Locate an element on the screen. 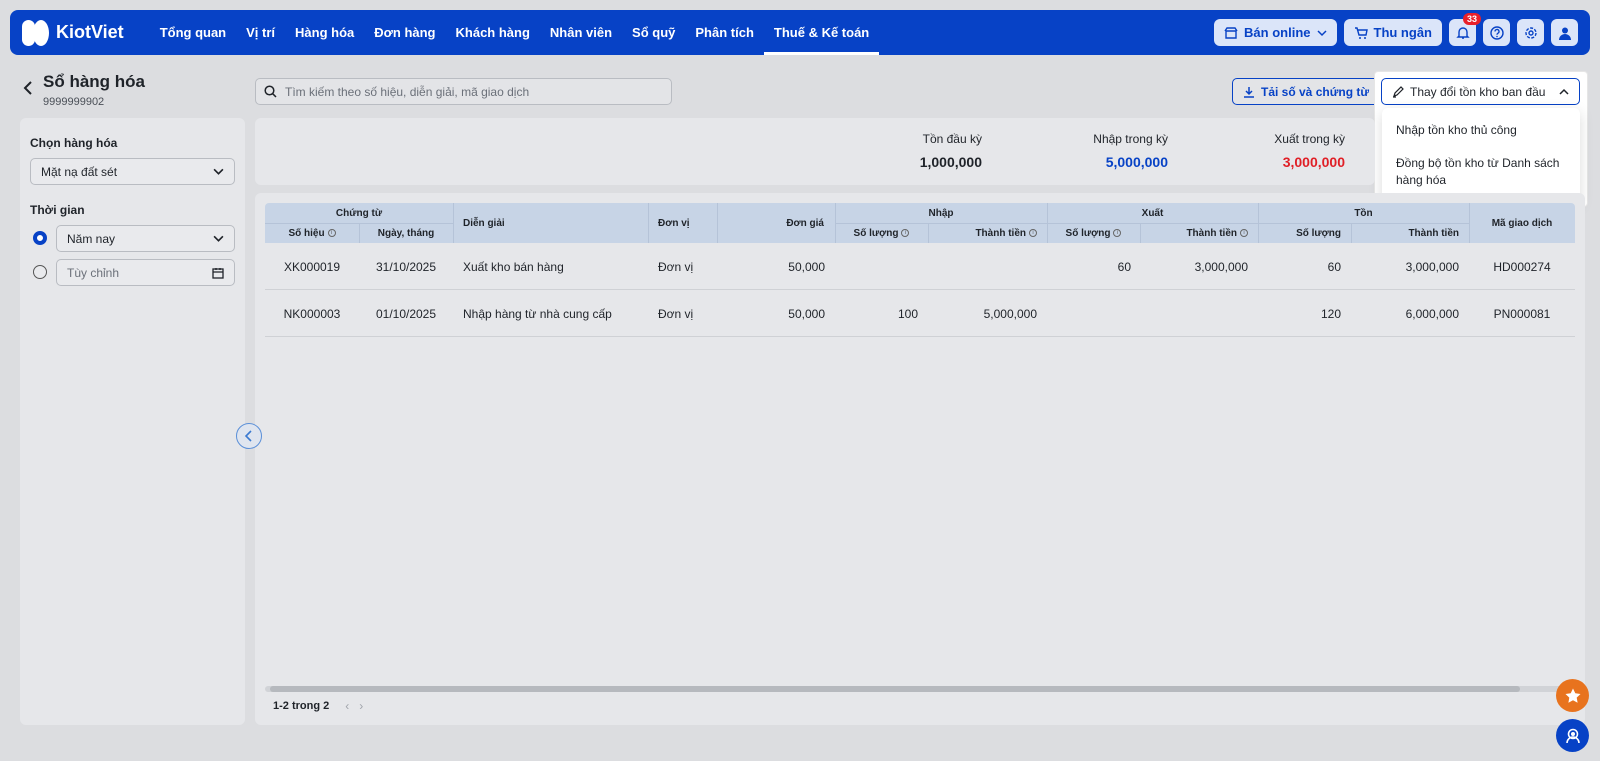 The image size is (1600, 761). search-box is located at coordinates (463, 91).